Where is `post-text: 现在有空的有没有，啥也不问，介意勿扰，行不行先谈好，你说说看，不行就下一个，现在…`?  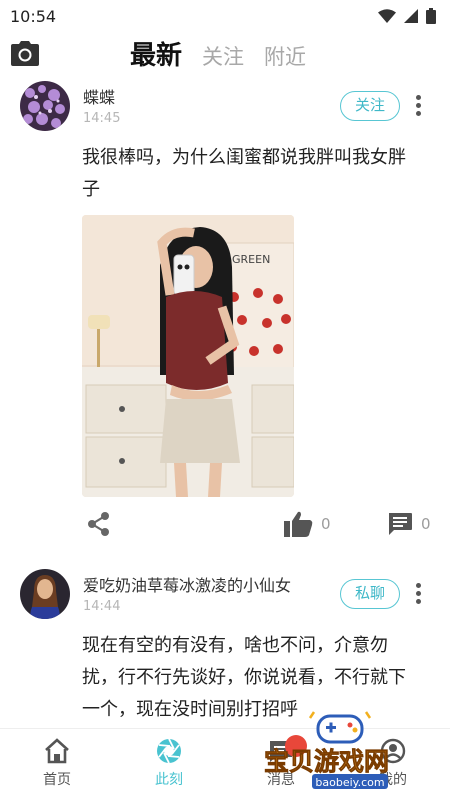 post-text: 现在有空的有没有，啥也不问，介意勿扰，行不行先谈好，你说说看，不行就下一个，现在… is located at coordinates (244, 677).